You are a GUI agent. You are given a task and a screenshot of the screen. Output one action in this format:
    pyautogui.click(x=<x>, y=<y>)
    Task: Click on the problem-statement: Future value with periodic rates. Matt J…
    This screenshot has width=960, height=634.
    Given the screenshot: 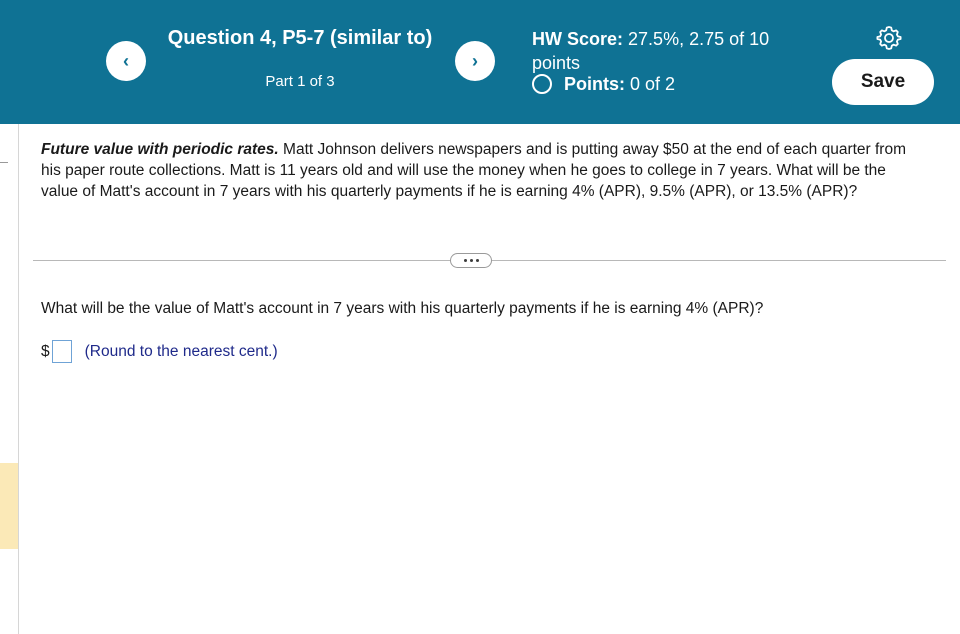 What is the action you would take?
    pyautogui.click(x=481, y=170)
    